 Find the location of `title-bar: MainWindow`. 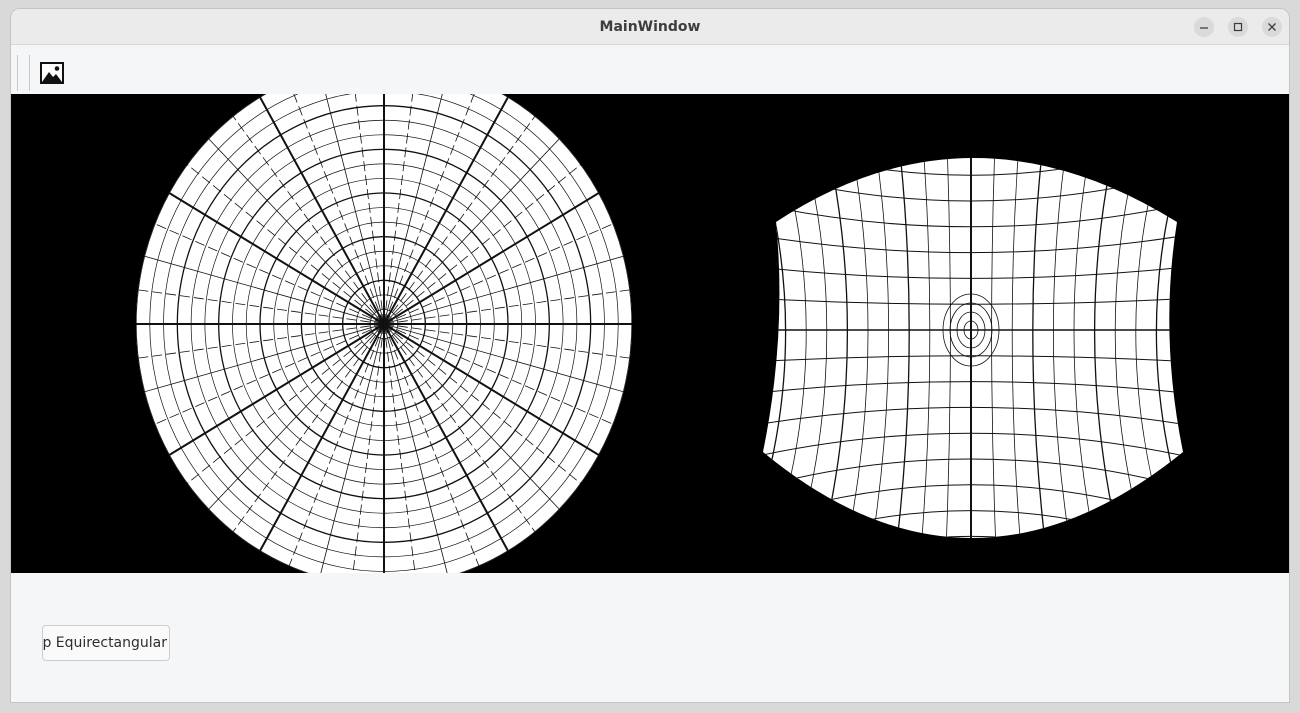

title-bar: MainWindow is located at coordinates (650, 27).